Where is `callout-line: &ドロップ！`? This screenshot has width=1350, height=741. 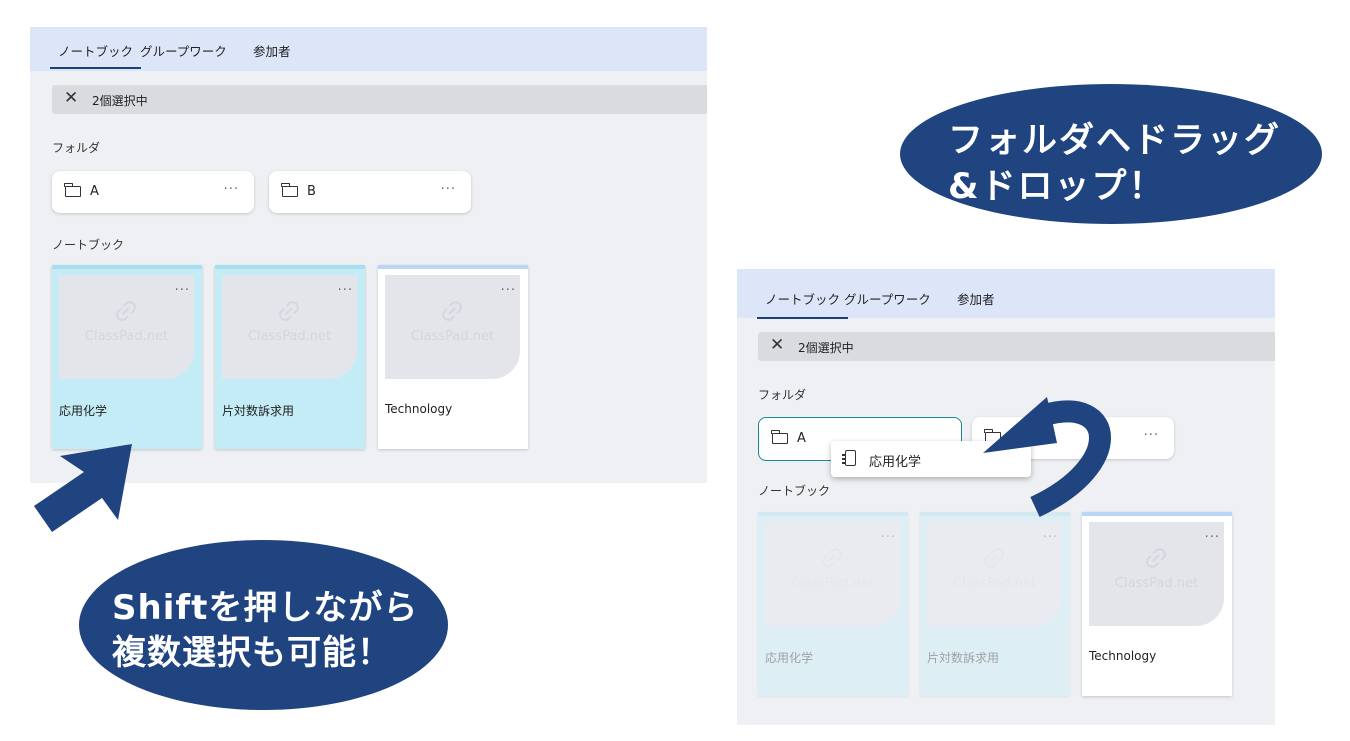 callout-line: &ドロップ！ is located at coordinates (1057, 187).